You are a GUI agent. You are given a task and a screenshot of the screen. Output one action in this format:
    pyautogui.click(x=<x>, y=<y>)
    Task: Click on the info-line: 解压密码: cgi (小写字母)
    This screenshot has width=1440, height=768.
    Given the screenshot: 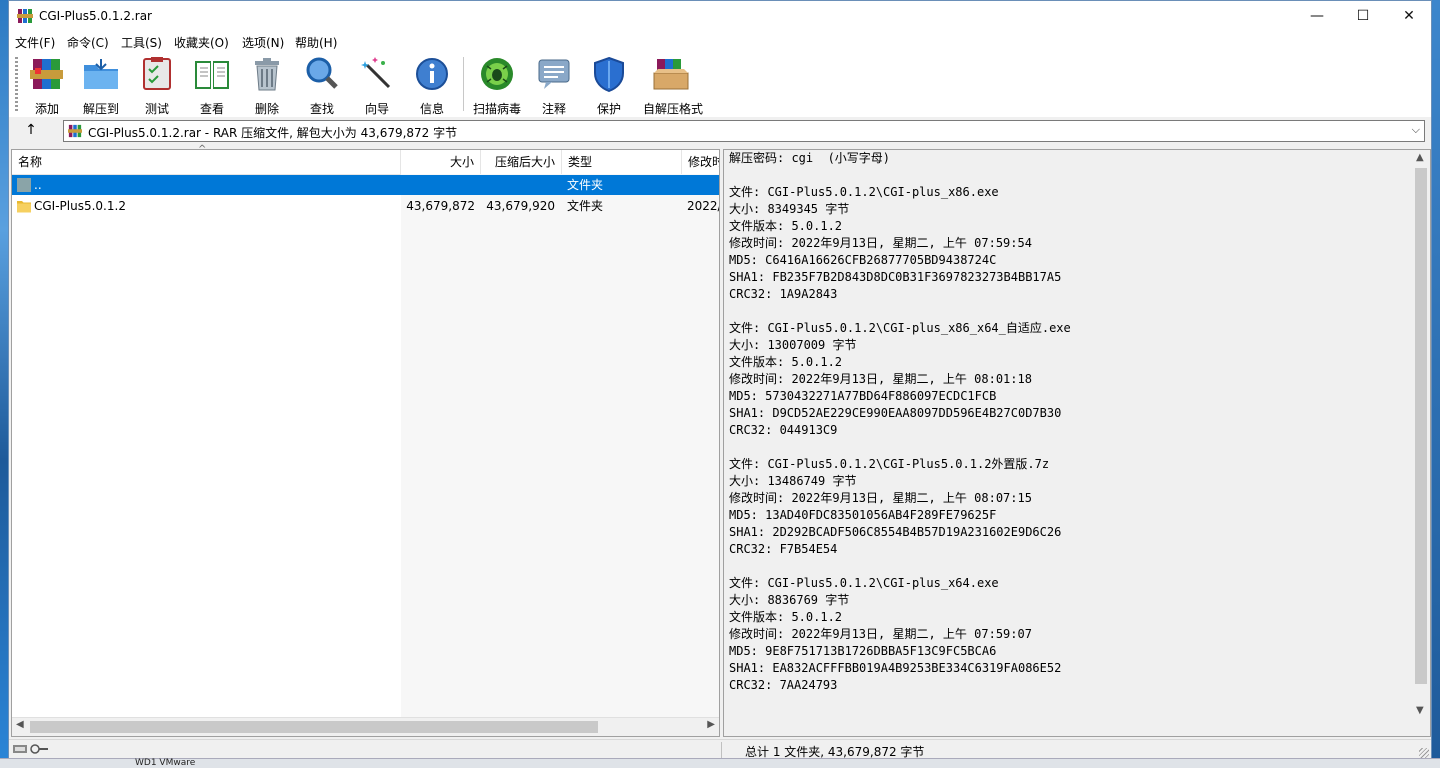 What is the action you would take?
    pyautogui.click(x=810, y=158)
    